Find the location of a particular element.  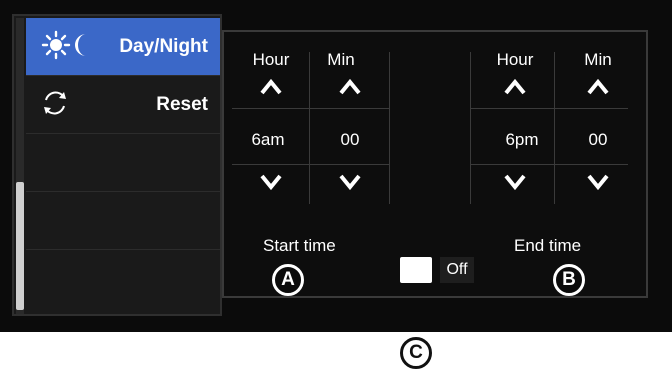

end-min-up-button is located at coordinates (598, 93).